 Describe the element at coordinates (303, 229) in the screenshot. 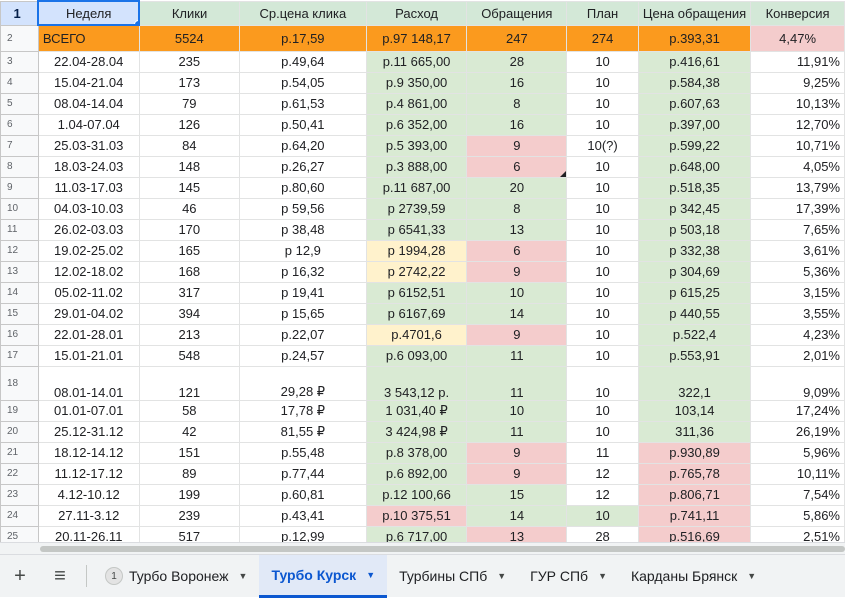

I see `avg-click-price-cell: р 38,48` at that location.